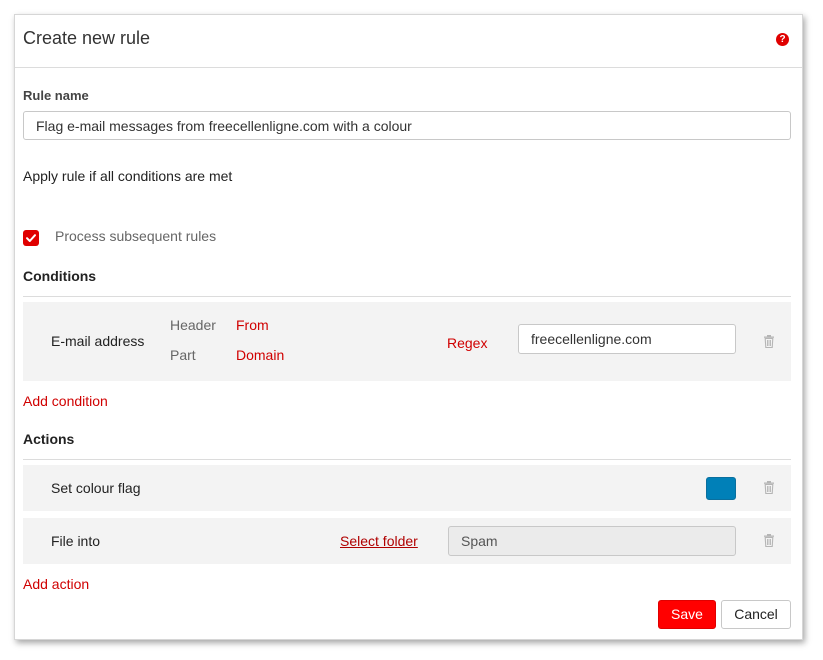 The width and height of the screenshot is (823, 660). Describe the element at coordinates (782, 39) in the screenshot. I see `help-icon: ?` at that location.